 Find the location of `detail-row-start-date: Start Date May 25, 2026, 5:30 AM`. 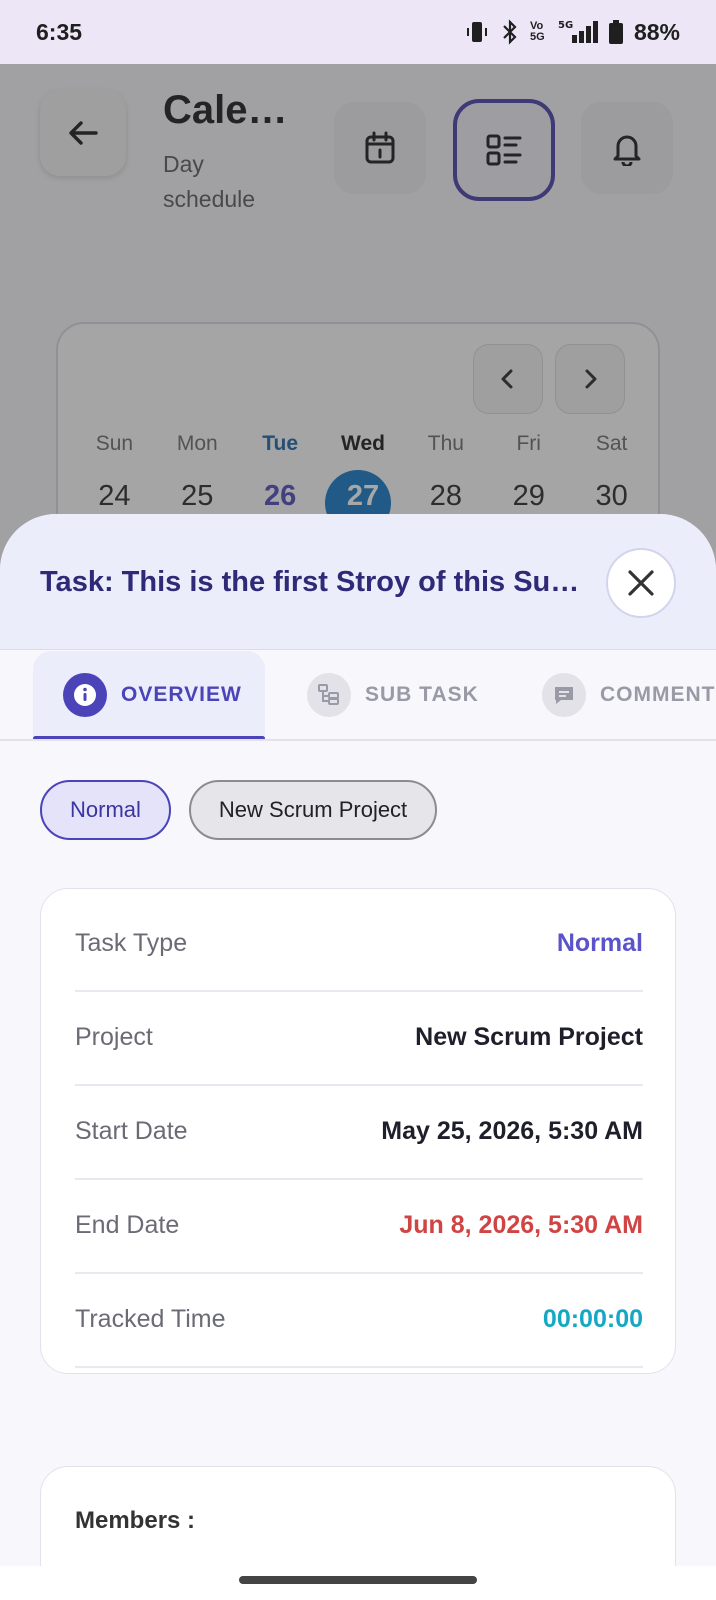

detail-row-start-date: Start Date May 25, 2026, 5:30 AM is located at coordinates (359, 1132).